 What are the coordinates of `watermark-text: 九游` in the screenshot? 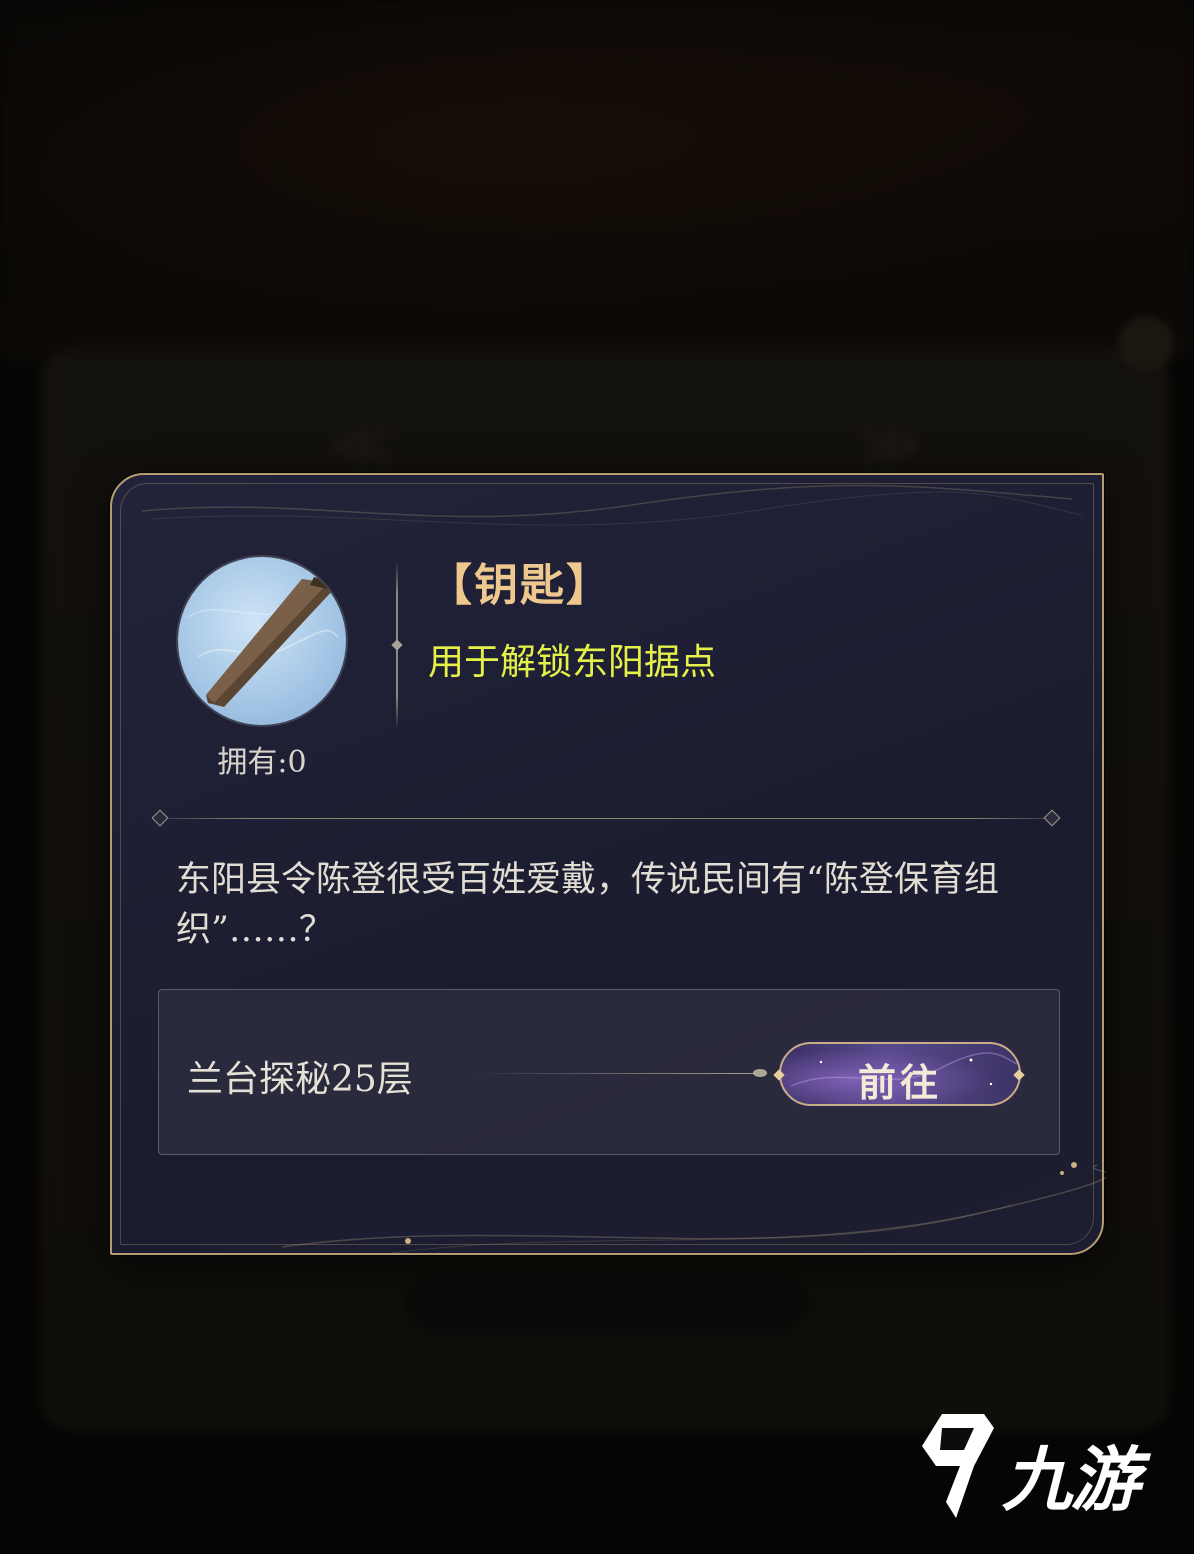 It's located at (1071, 1480).